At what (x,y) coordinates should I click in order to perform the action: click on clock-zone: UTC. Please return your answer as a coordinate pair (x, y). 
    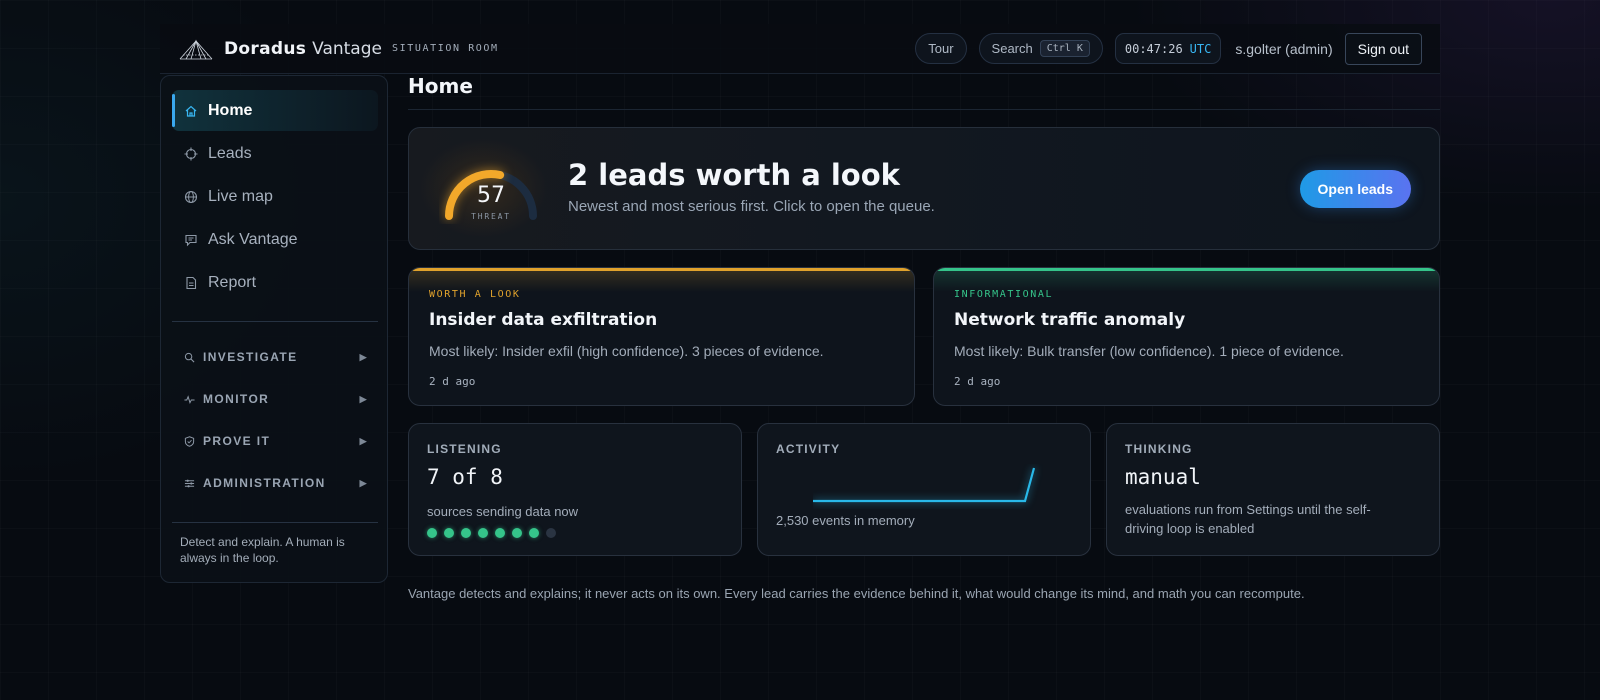
    Looking at the image, I should click on (1200, 48).